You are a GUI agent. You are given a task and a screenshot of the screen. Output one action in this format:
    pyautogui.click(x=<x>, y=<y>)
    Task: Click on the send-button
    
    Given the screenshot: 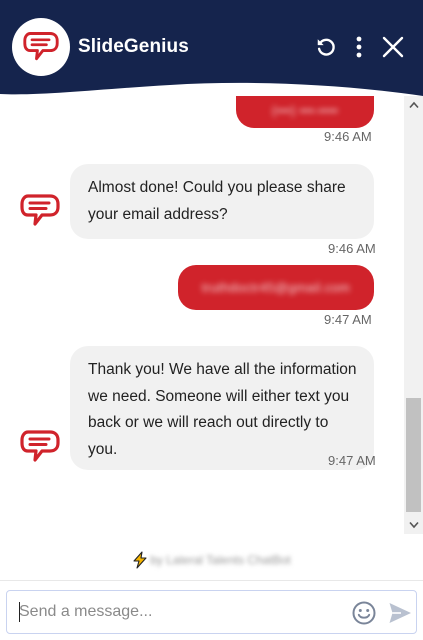 What is the action you would take?
    pyautogui.click(x=400, y=613)
    